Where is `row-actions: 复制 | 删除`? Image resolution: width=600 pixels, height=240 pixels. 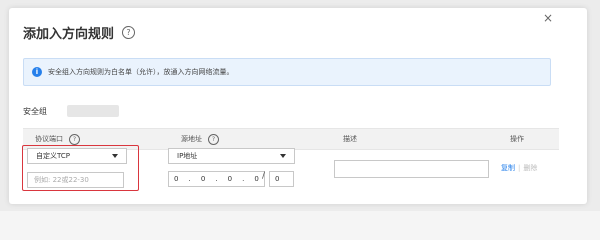
row-actions: 复制 | 删除 is located at coordinates (519, 168).